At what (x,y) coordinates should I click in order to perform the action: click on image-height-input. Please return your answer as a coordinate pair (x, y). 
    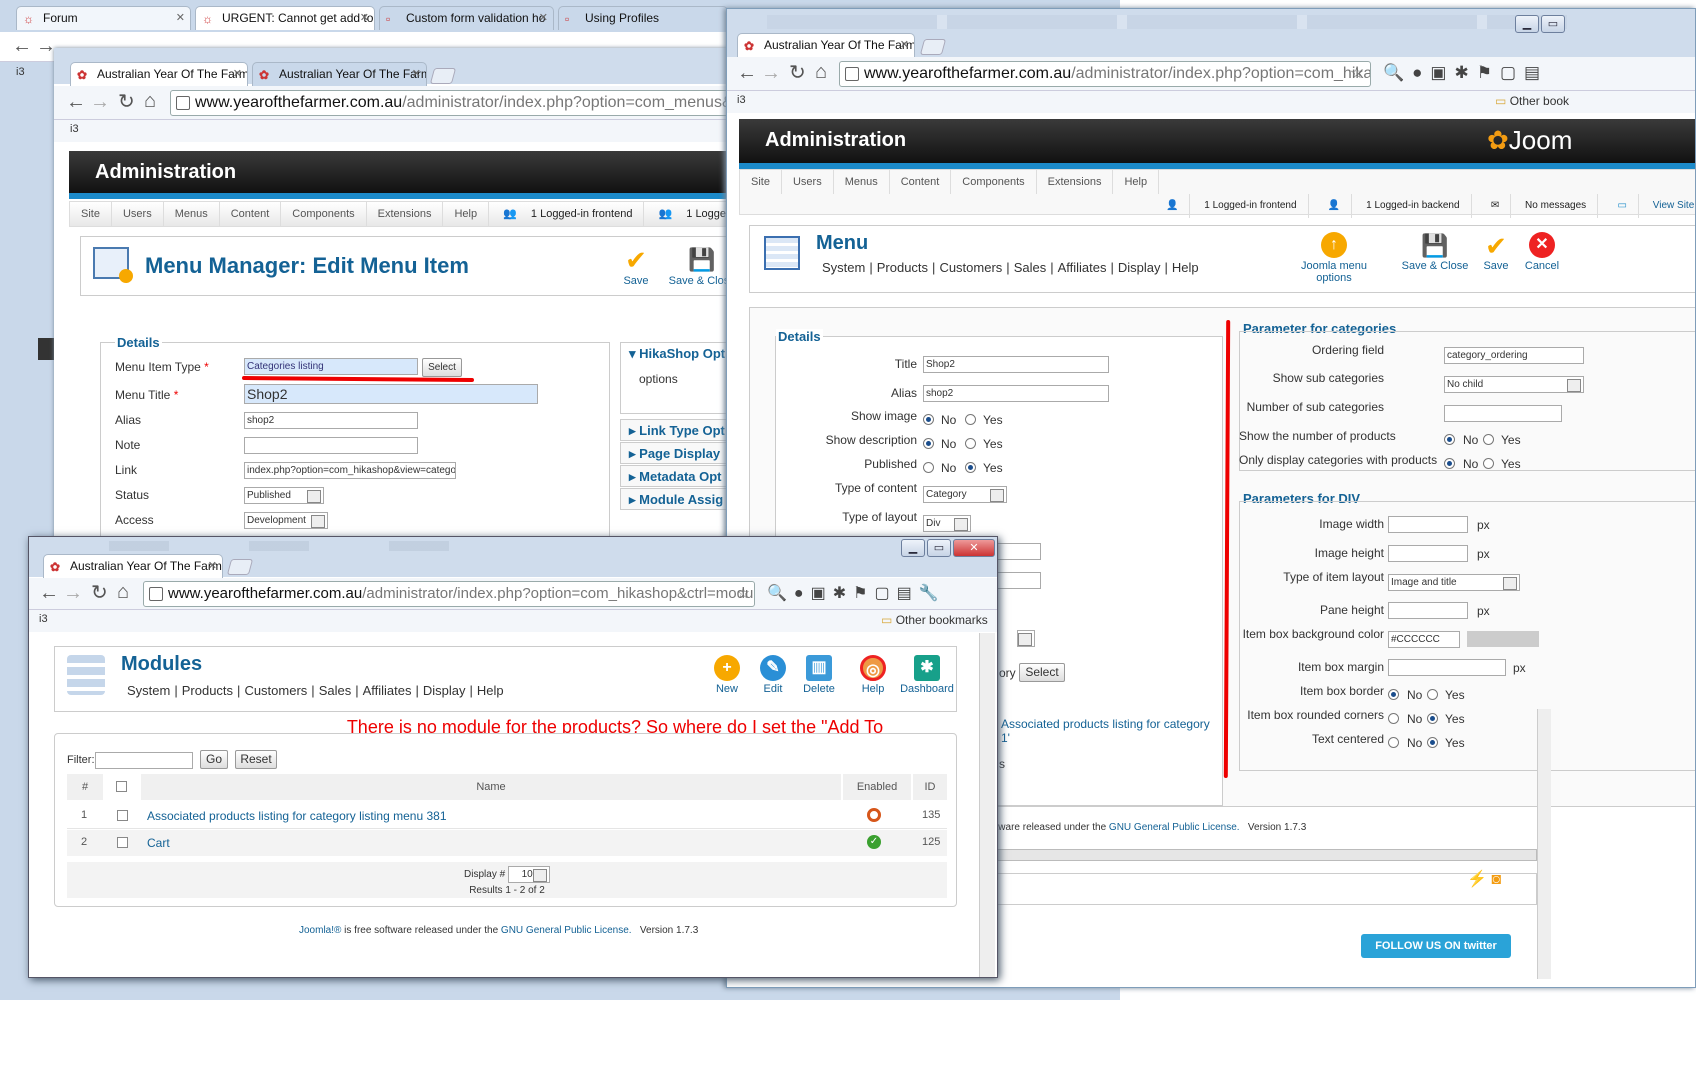
    Looking at the image, I should click on (1428, 553).